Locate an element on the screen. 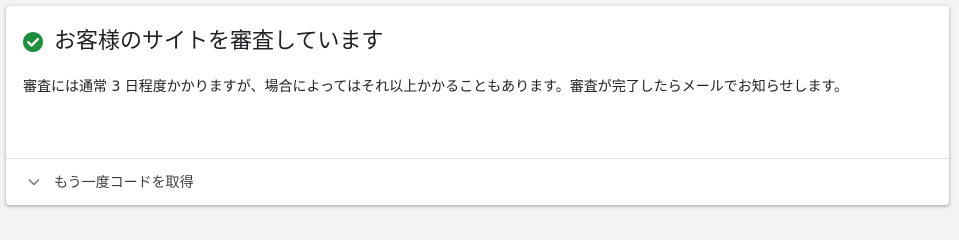  chevron-down-icon is located at coordinates (34, 182).